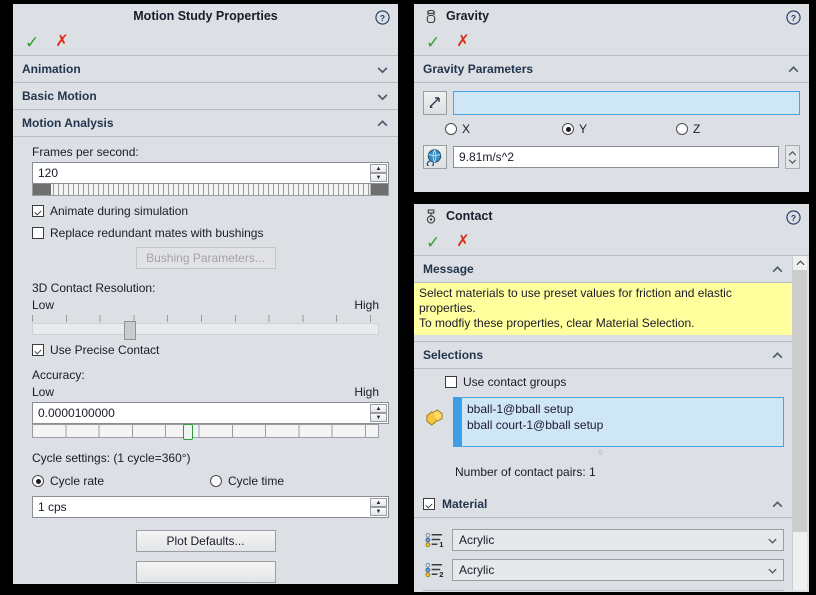  What do you see at coordinates (216, 481) in the screenshot?
I see `cycle-time-radio` at bounding box center [216, 481].